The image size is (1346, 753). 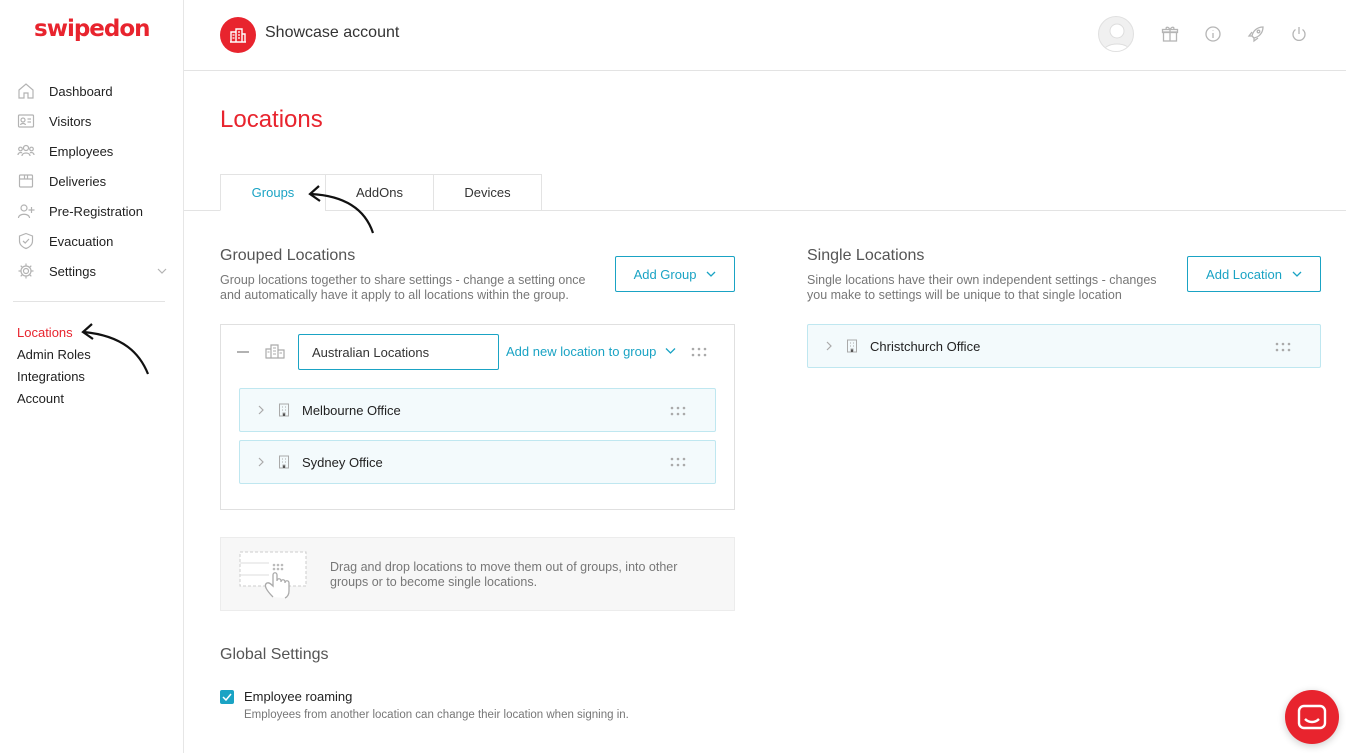 I want to click on gift-icon, so click(x=1170, y=34).